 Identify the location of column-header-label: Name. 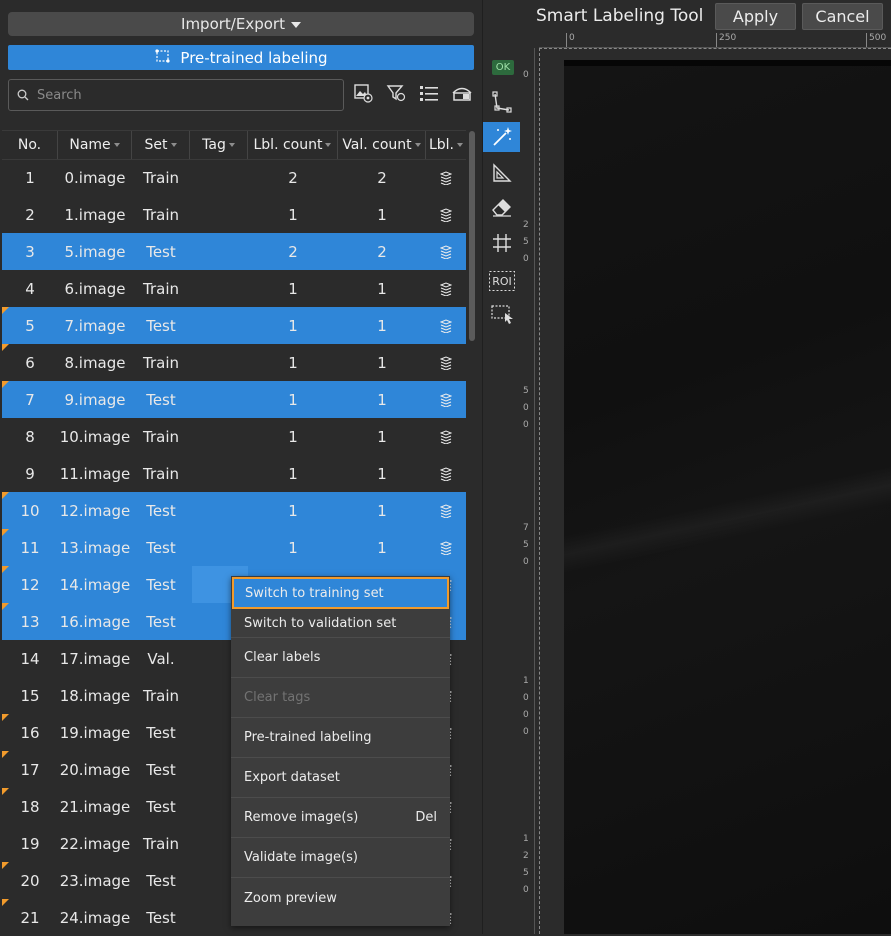
(90, 145).